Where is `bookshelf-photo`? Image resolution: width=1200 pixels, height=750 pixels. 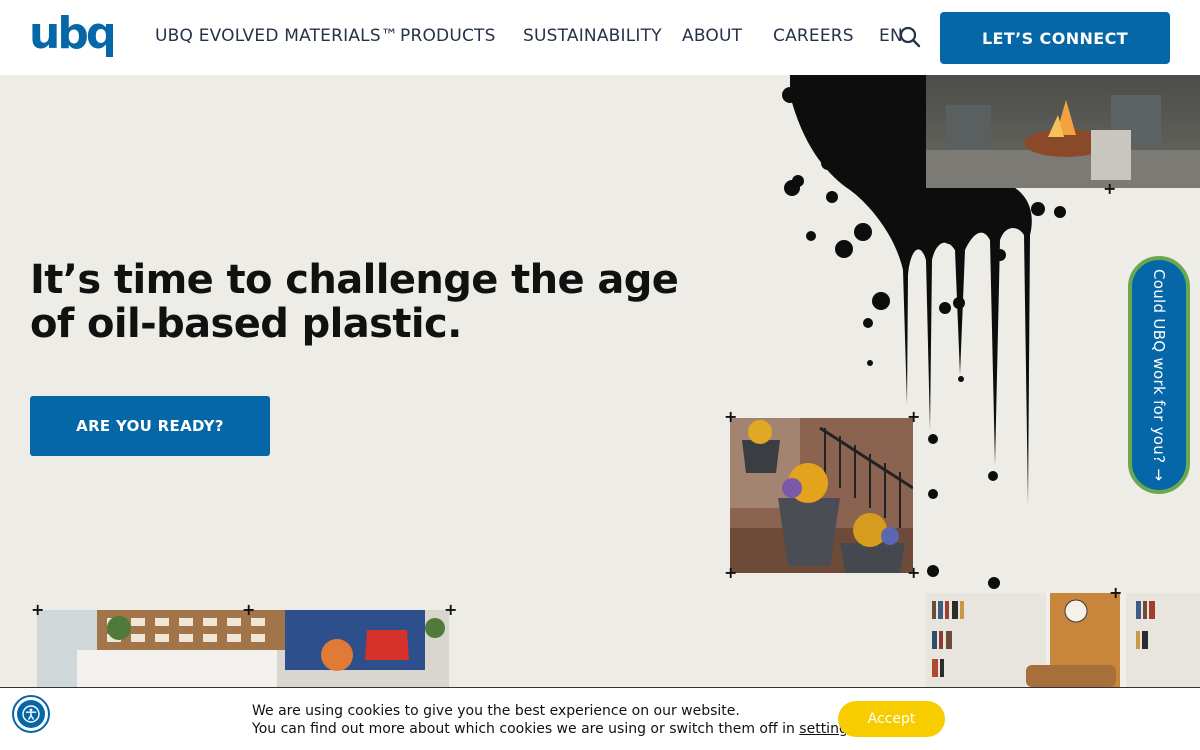
bookshelf-photo is located at coordinates (1063, 640).